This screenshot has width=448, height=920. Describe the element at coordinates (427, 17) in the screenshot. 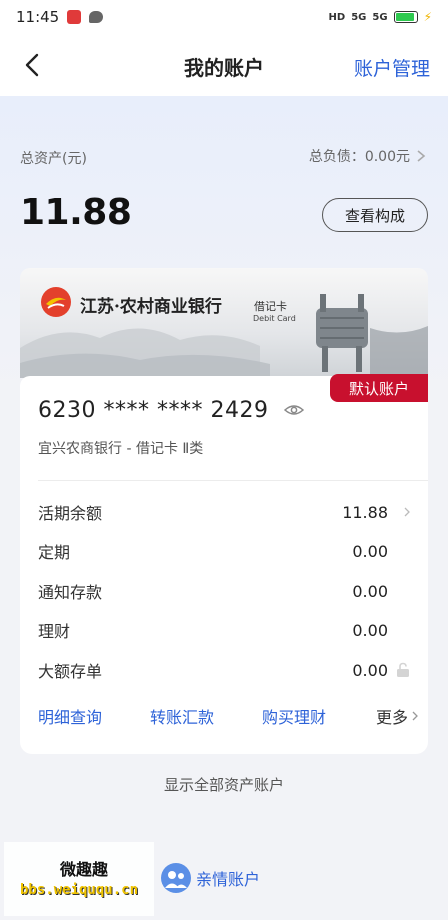

I see `charging-icon: ⚡` at that location.